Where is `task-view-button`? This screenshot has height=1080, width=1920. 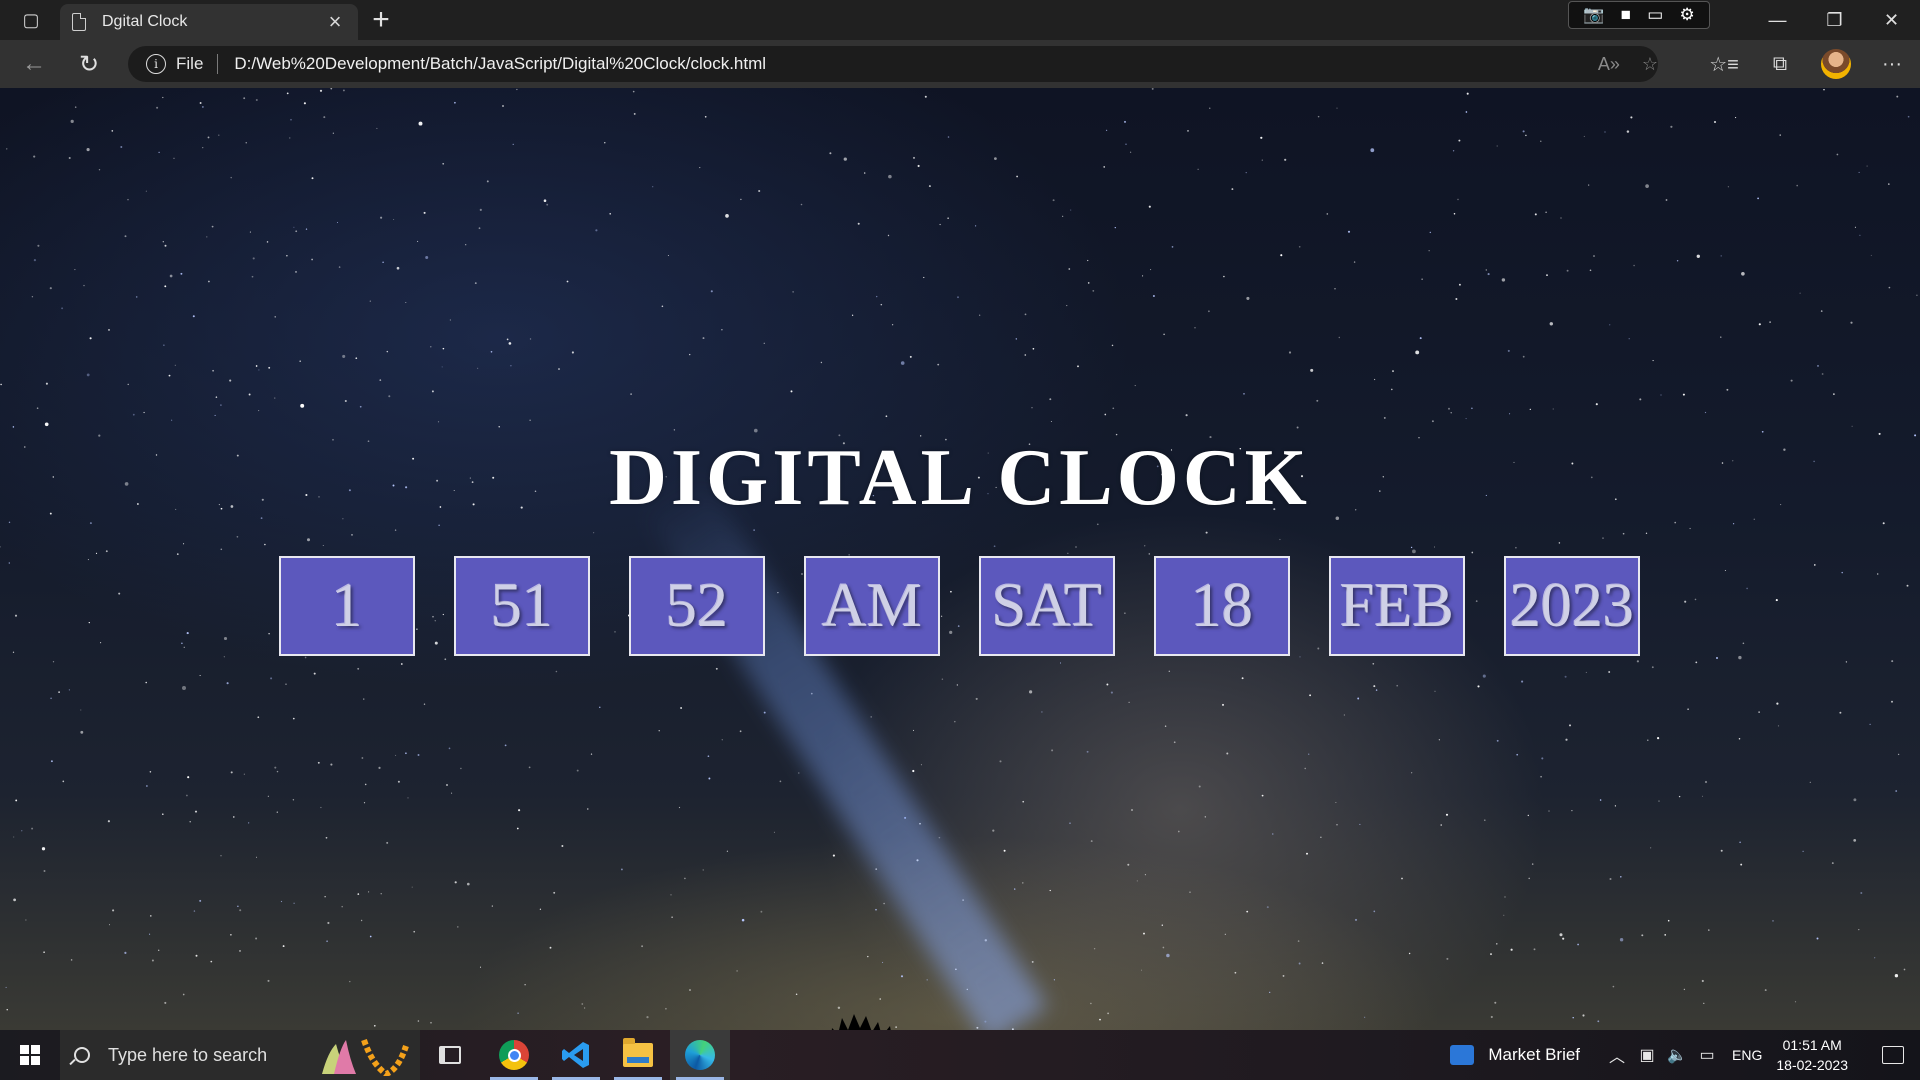 task-view-button is located at coordinates (450, 1055).